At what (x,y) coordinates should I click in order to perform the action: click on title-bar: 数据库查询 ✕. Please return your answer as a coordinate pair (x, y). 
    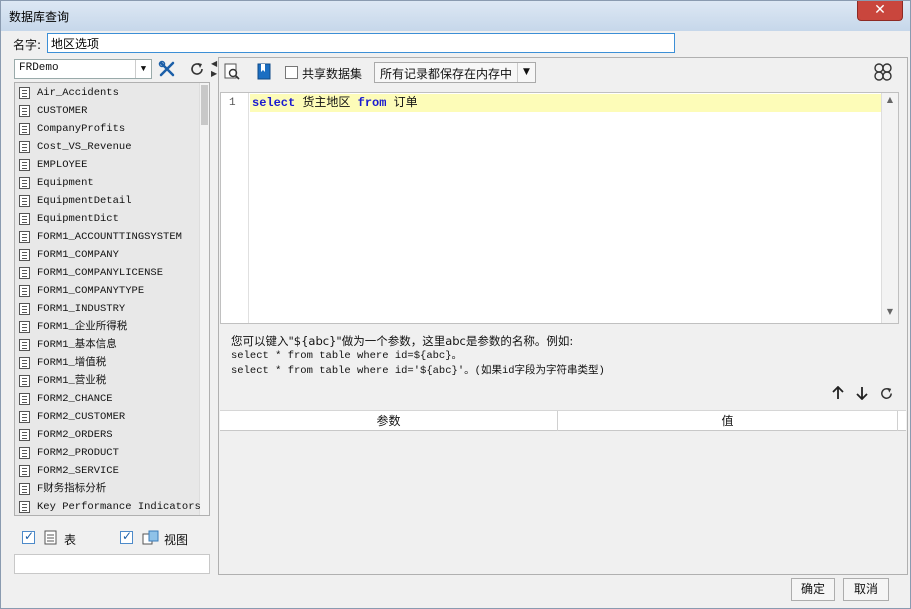
    Looking at the image, I should click on (455, 16).